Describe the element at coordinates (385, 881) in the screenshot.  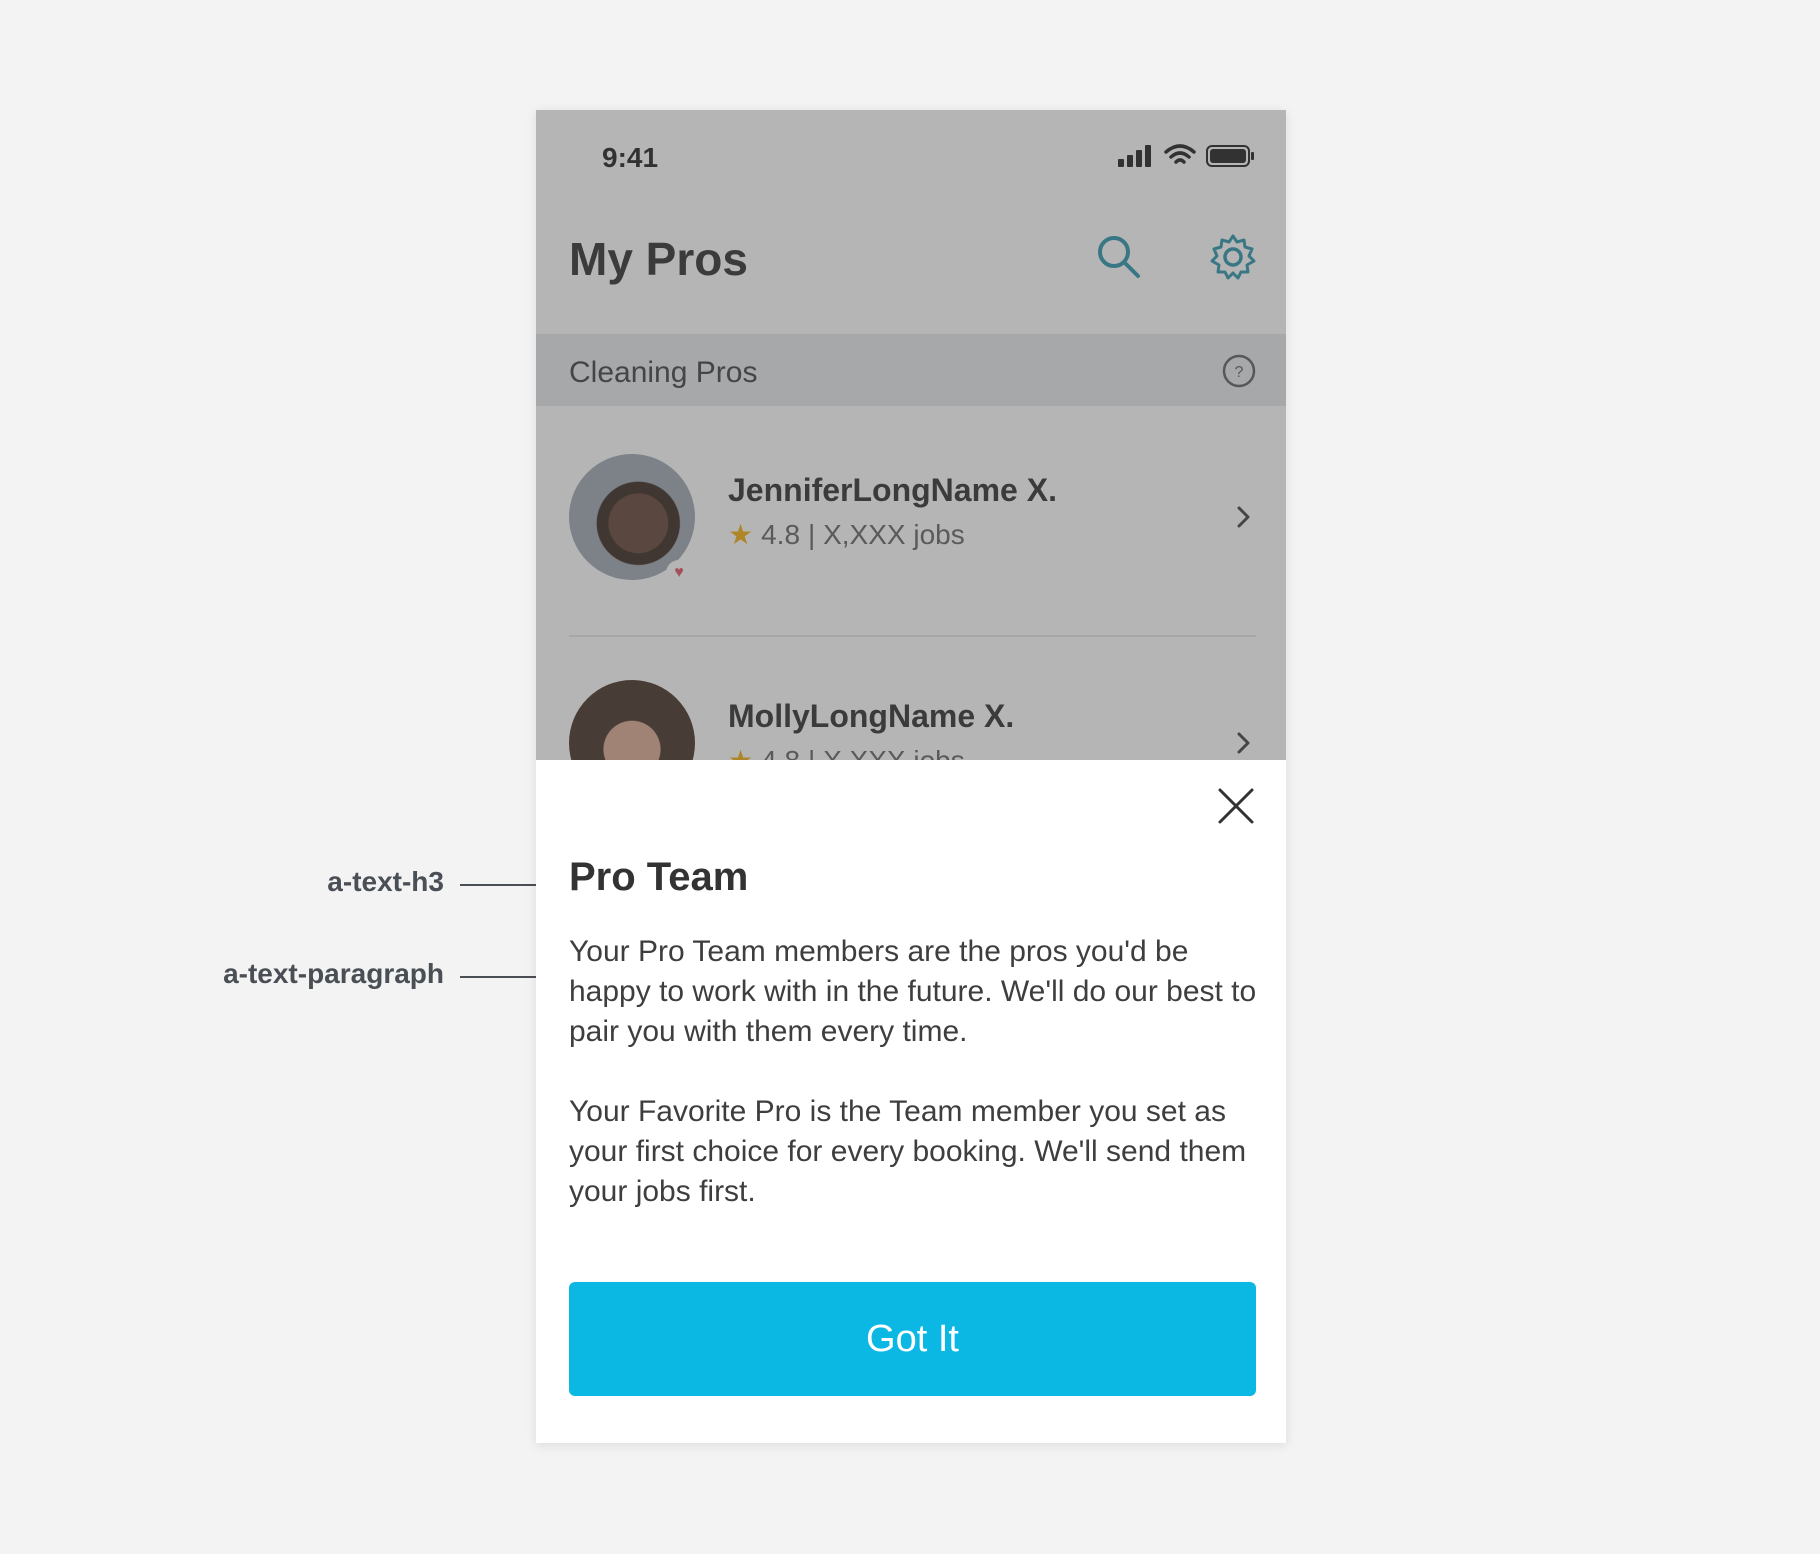
I see `annotation-h3-label: a-text-h3` at that location.